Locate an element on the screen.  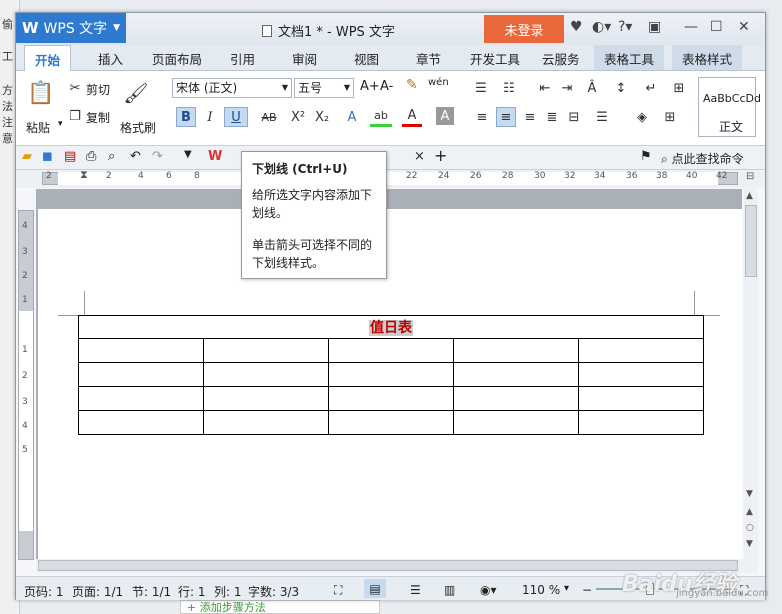
print-icon: ⎙ is located at coordinates (91, 156).